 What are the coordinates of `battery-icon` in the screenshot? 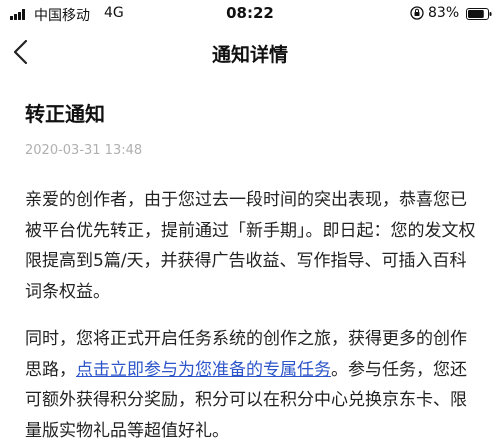 It's located at (479, 14).